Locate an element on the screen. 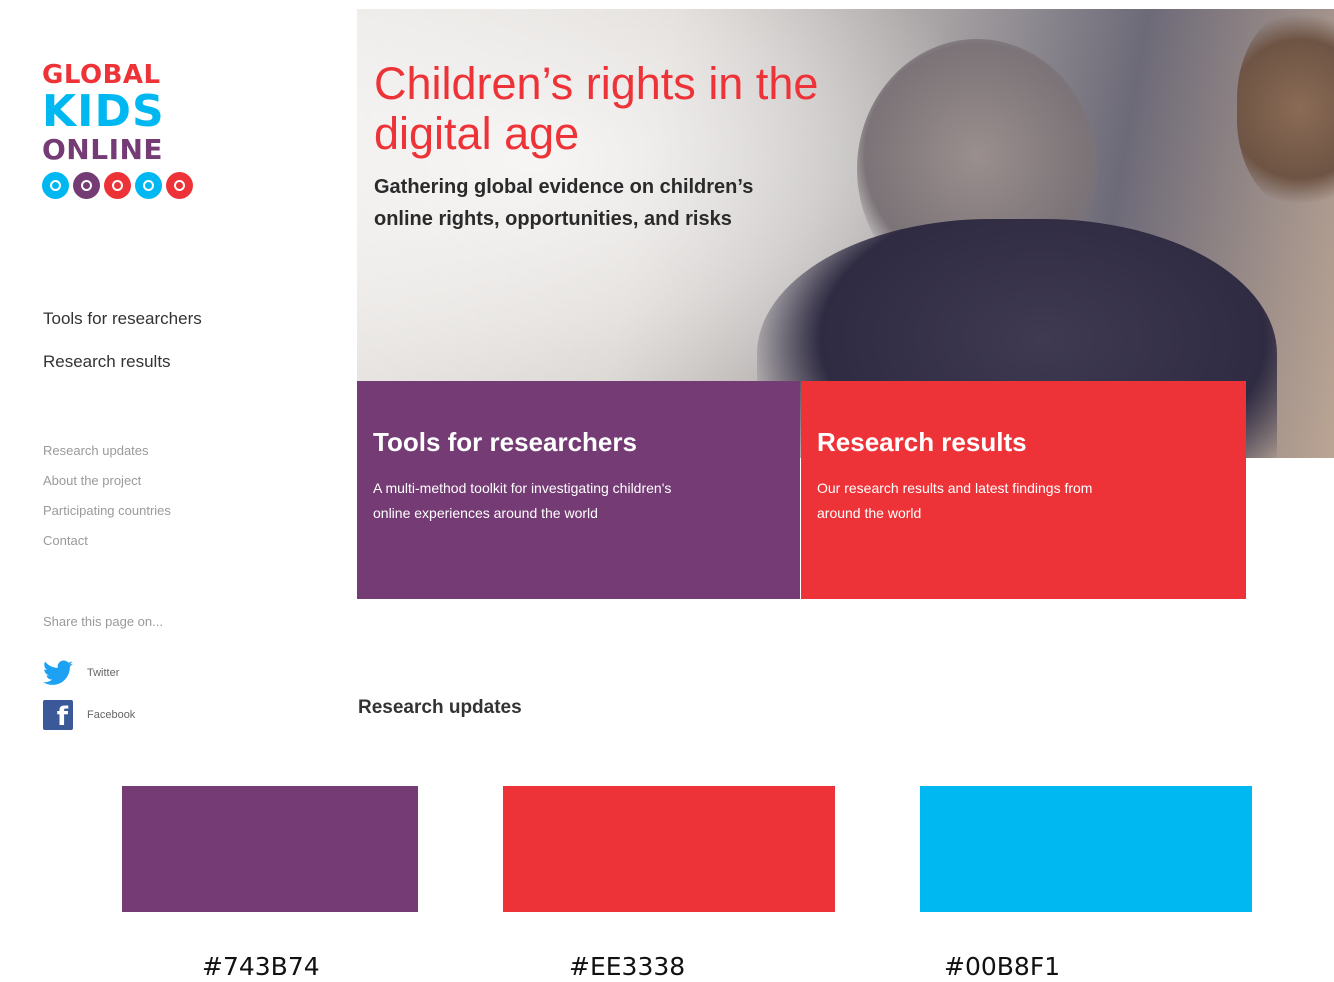 This screenshot has height=982, width=1334. hero-title: Children’s rights in the digital age is located at coordinates (596, 108).